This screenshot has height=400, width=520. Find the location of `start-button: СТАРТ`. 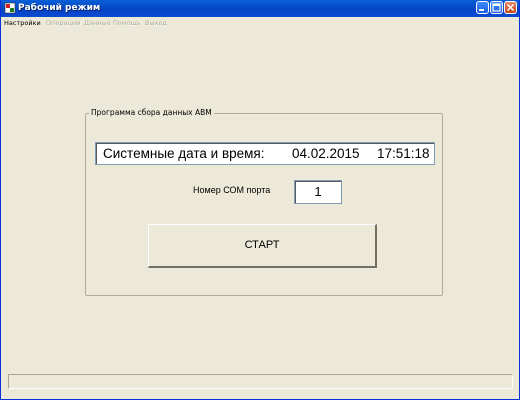

start-button: СТАРТ is located at coordinates (262, 246).